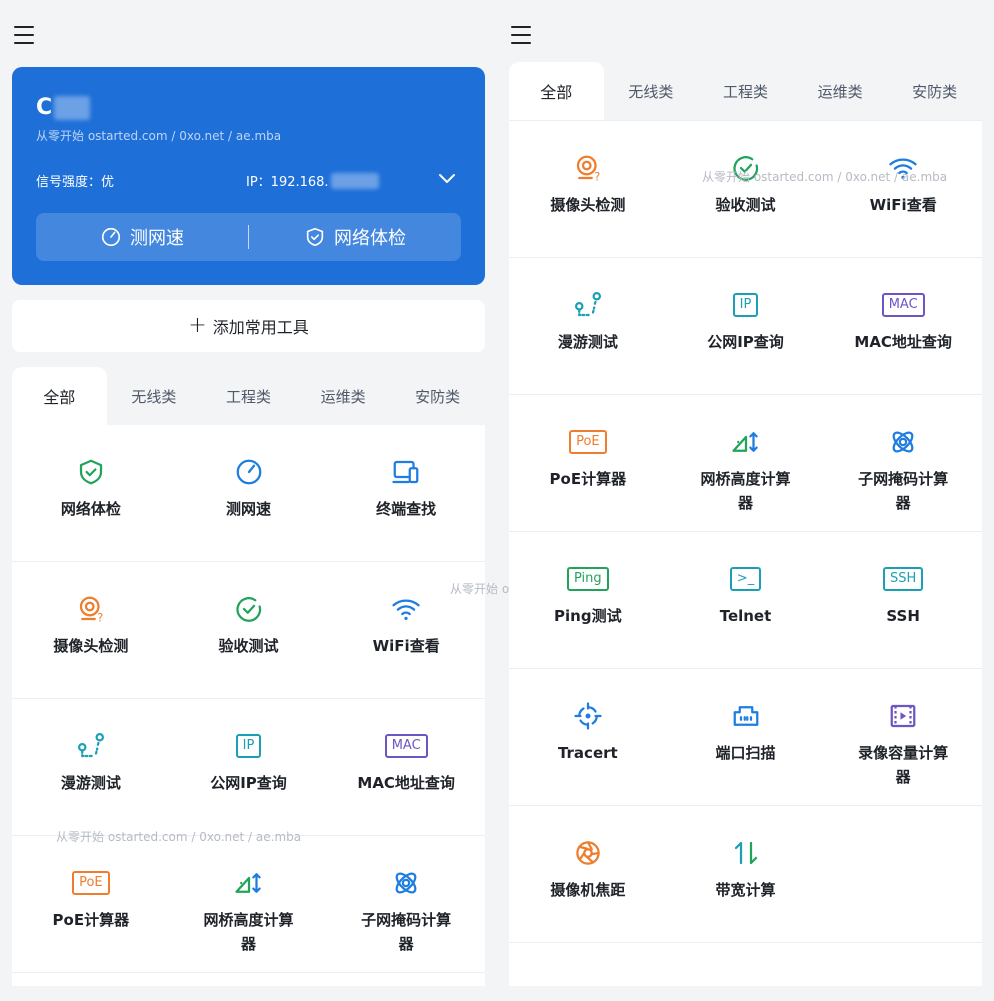  What do you see at coordinates (745, 753) in the screenshot?
I see `tool-label: 端口扫描` at bounding box center [745, 753].